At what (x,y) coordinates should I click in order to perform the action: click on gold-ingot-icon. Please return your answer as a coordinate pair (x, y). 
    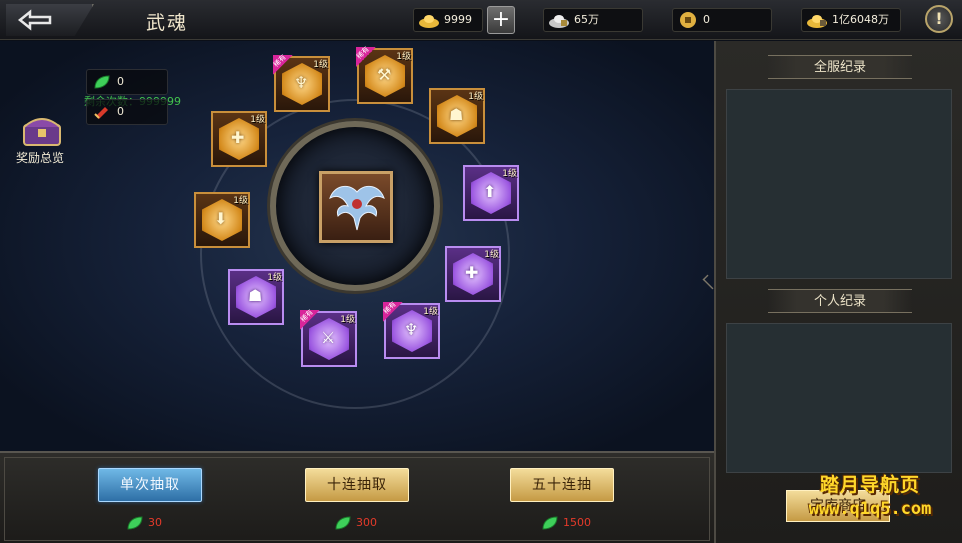
    Looking at the image, I should click on (429, 21).